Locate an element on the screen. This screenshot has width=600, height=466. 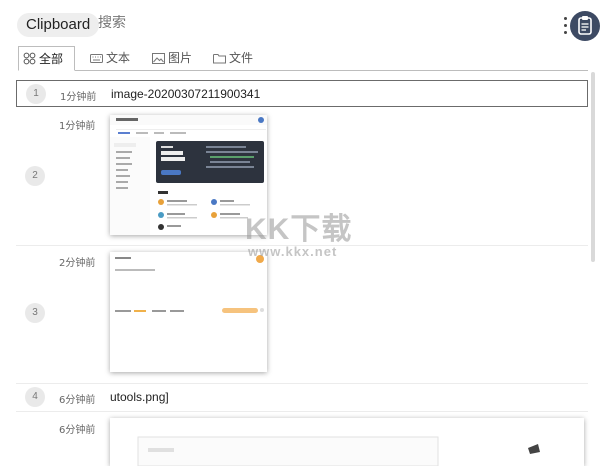
tab-image: 图片 is located at coordinates (173, 58).